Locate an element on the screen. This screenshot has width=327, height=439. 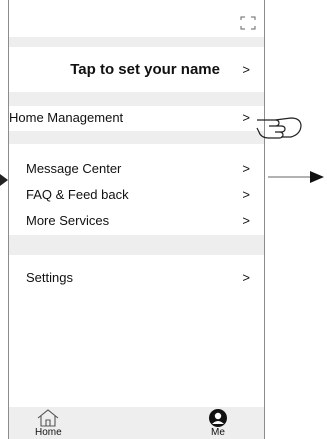
menu-item-label: FAQ & Feed back is located at coordinates (77, 194).